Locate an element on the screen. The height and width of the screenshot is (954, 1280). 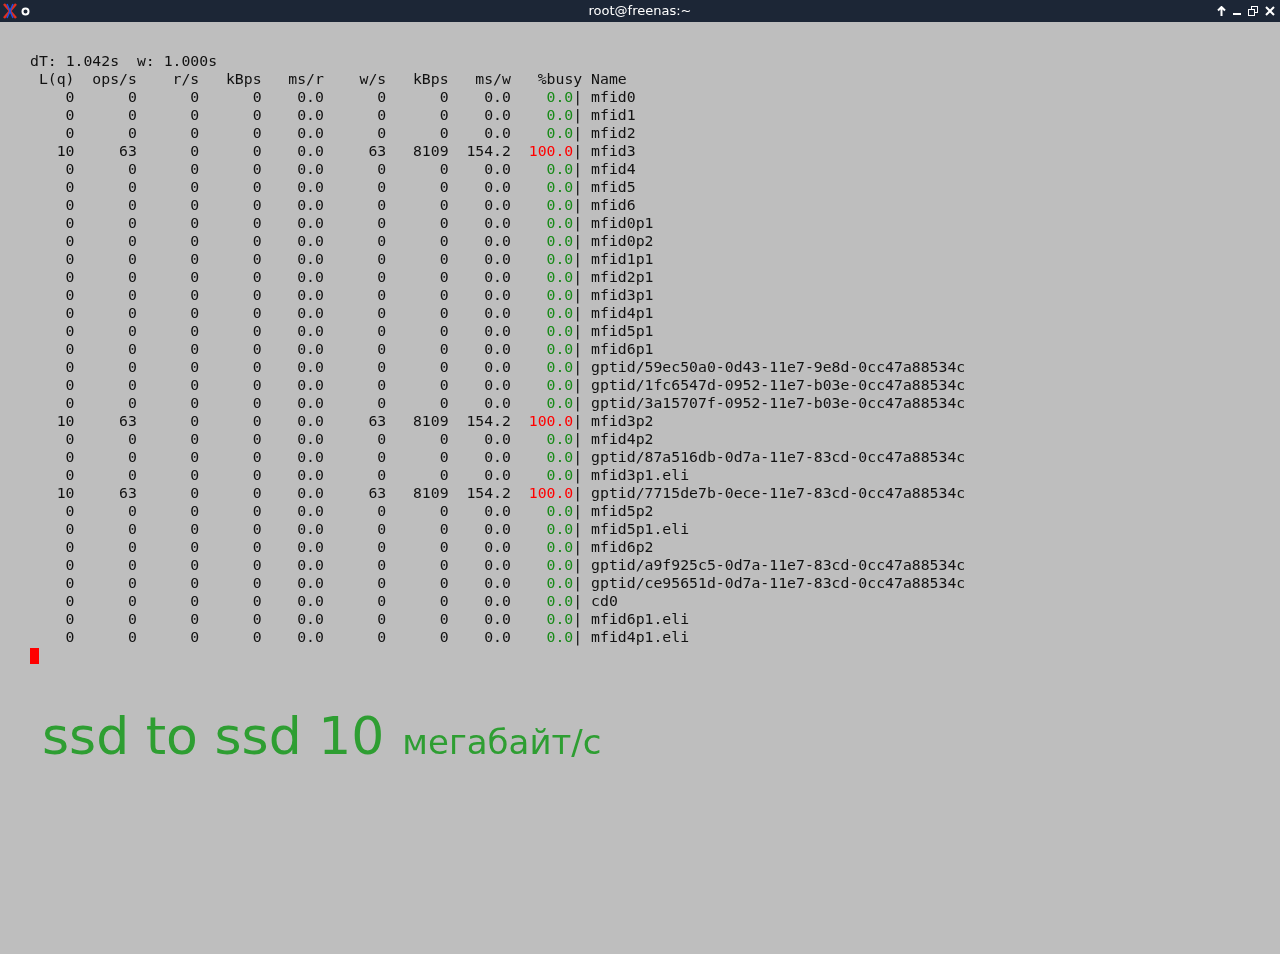
device-name: mfid5p1.eli is located at coordinates (640, 529).